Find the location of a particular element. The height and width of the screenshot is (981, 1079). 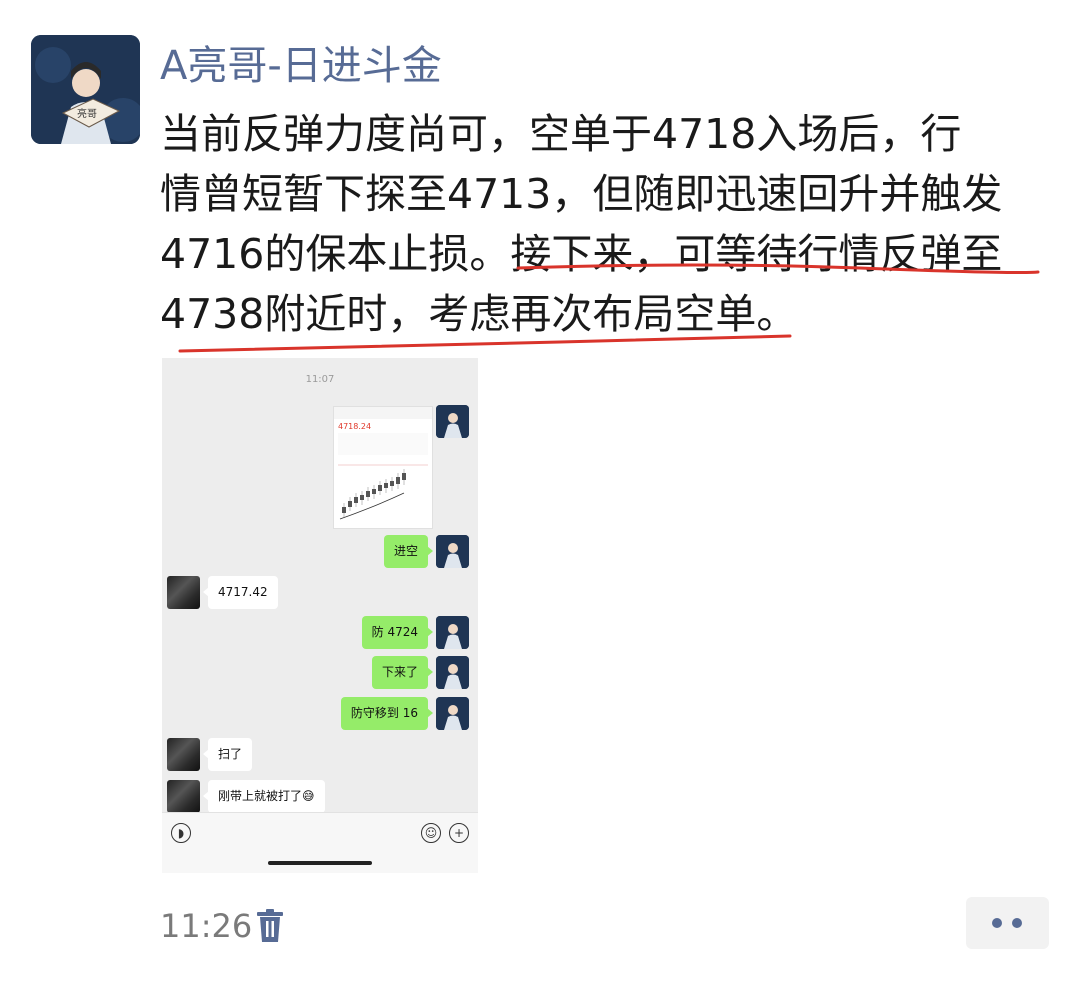

thumb-price: 4718.24 is located at coordinates (354, 426).